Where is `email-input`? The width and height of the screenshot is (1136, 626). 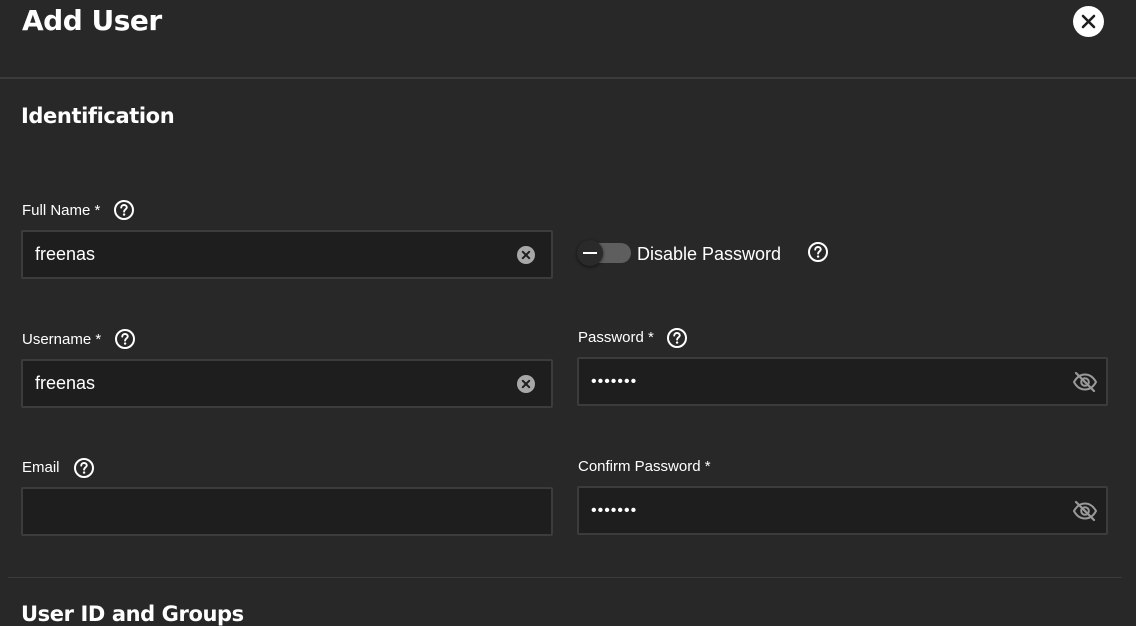
email-input is located at coordinates (287, 511).